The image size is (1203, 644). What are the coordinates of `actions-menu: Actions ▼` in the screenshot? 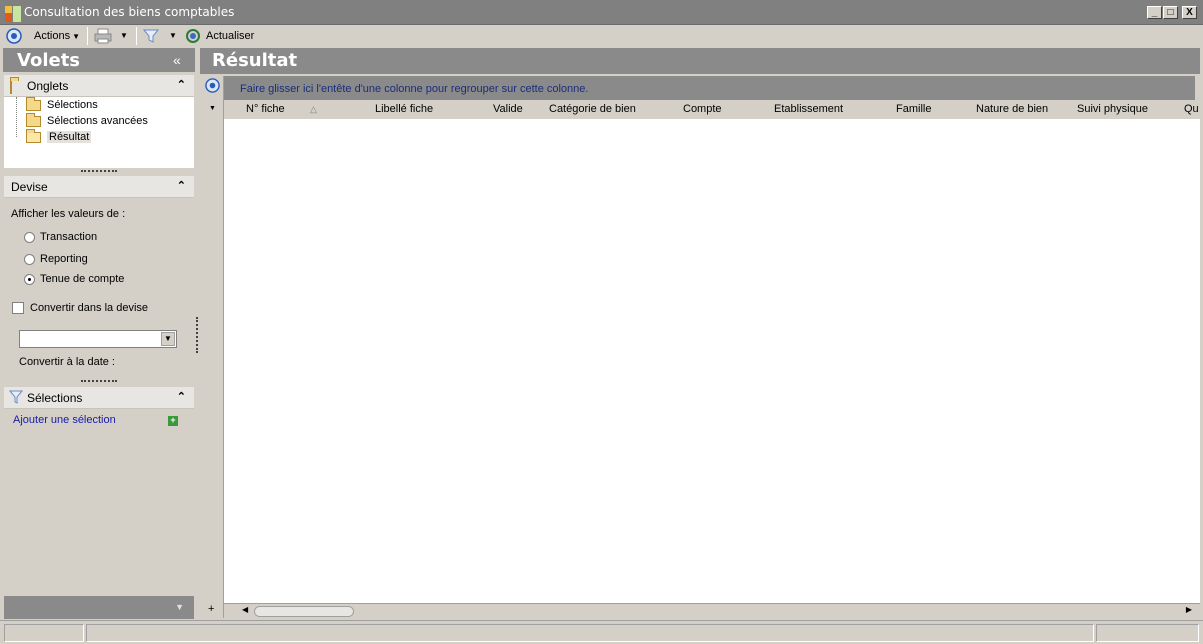 It's located at (57, 36).